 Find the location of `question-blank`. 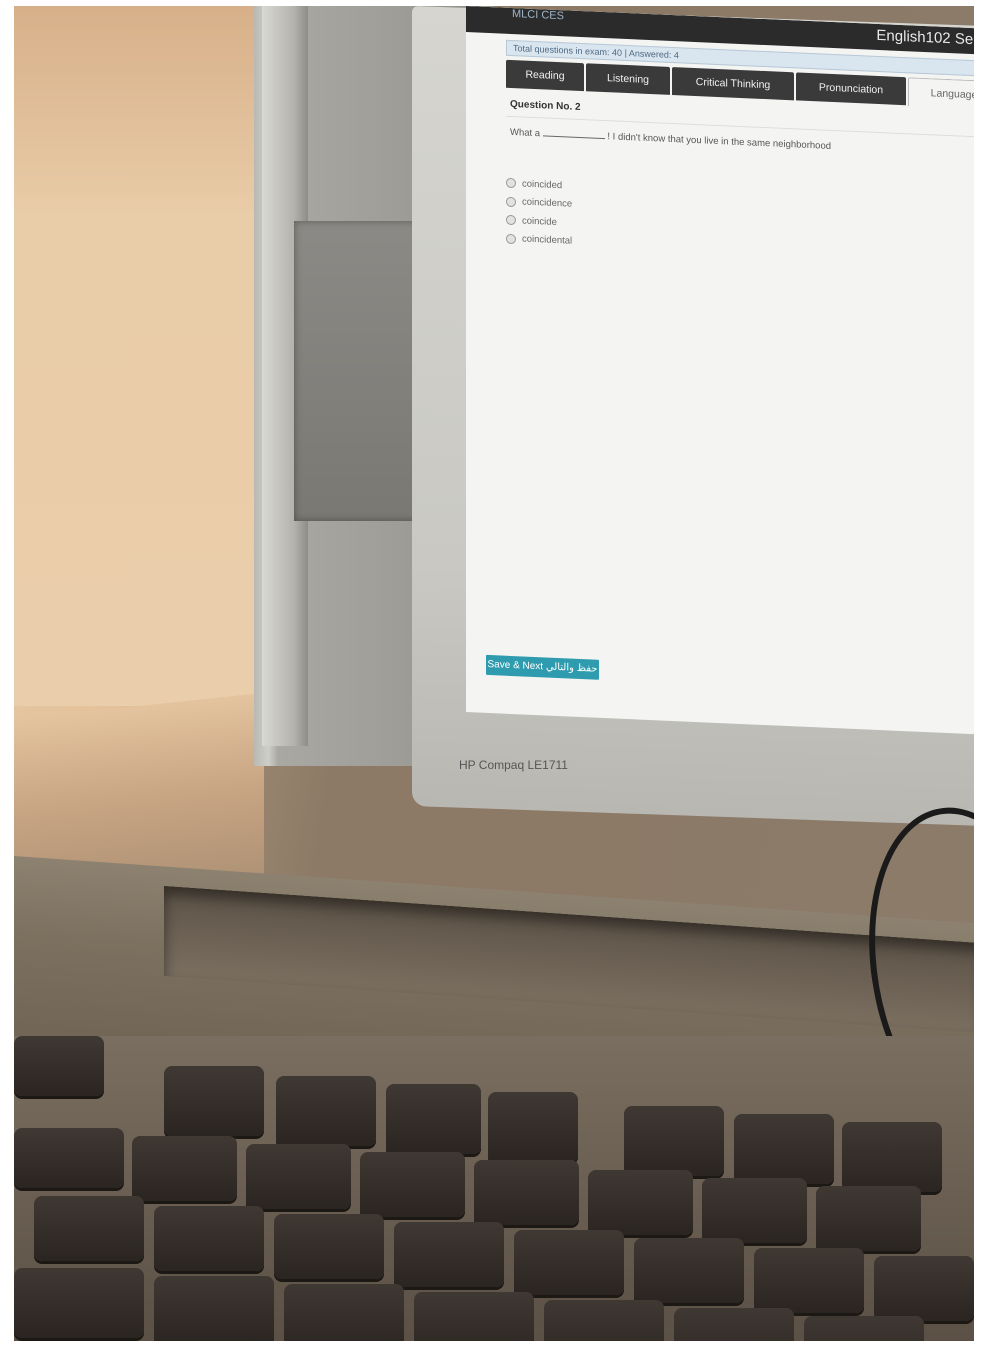

question-blank is located at coordinates (573, 133).